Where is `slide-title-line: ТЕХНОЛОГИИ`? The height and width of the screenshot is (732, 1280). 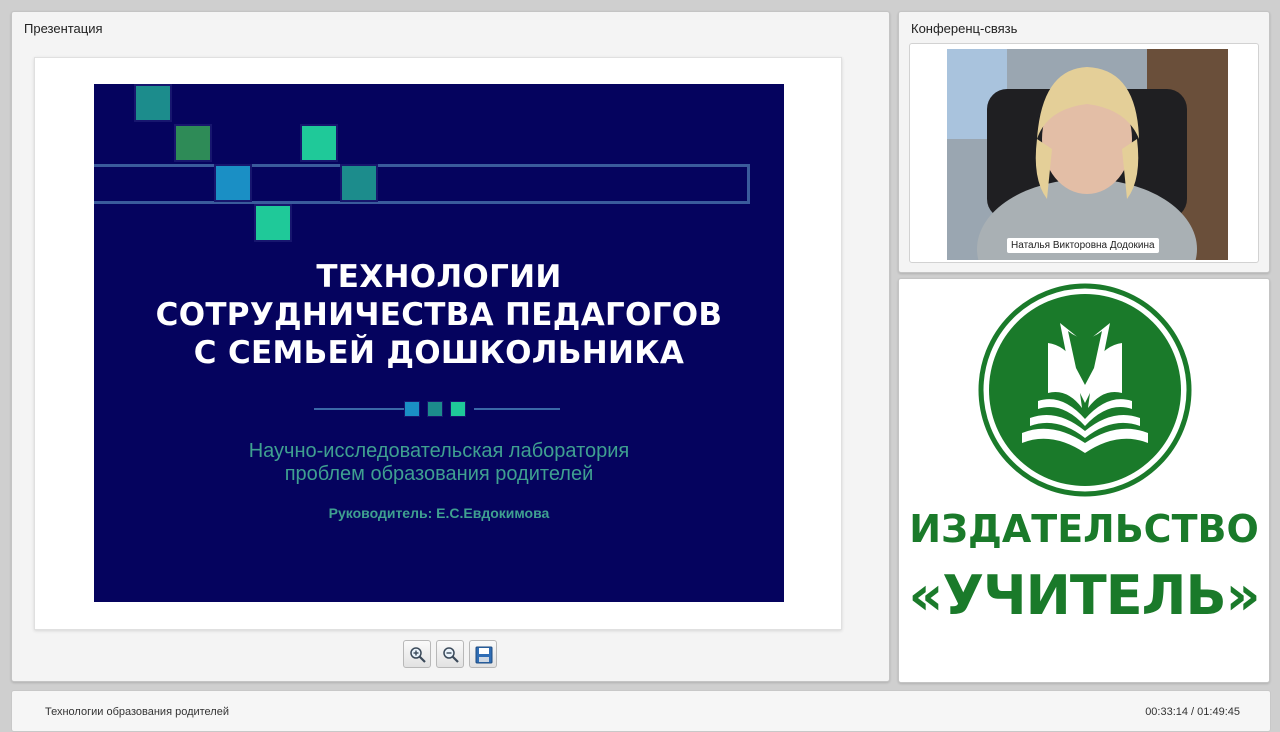
slide-title-line: ТЕХНОЛОГИИ is located at coordinates (439, 277).